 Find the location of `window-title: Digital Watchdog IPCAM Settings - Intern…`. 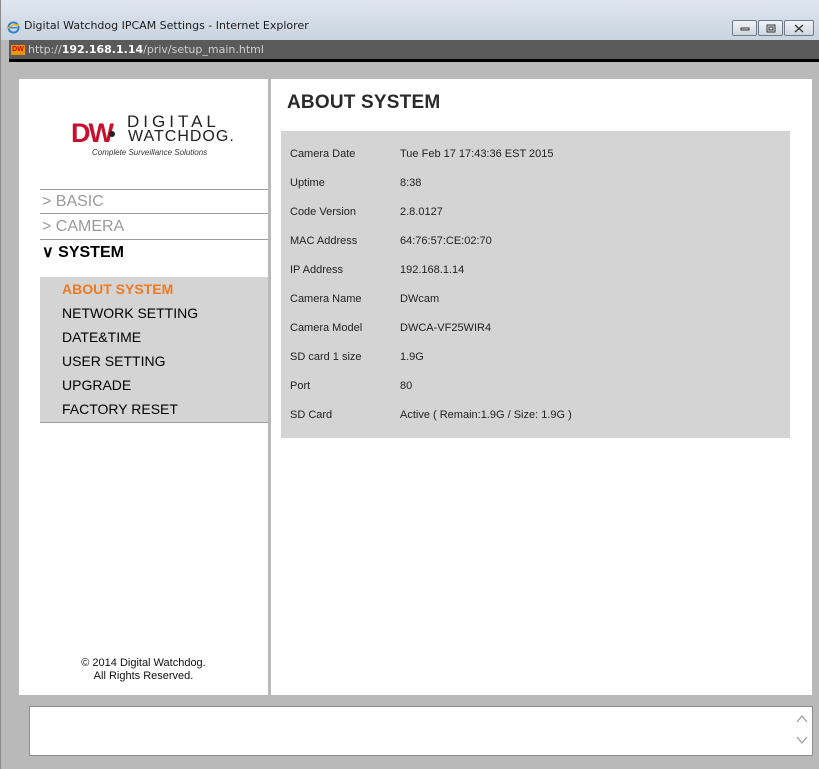

window-title: Digital Watchdog IPCAM Settings - Intern… is located at coordinates (166, 25).